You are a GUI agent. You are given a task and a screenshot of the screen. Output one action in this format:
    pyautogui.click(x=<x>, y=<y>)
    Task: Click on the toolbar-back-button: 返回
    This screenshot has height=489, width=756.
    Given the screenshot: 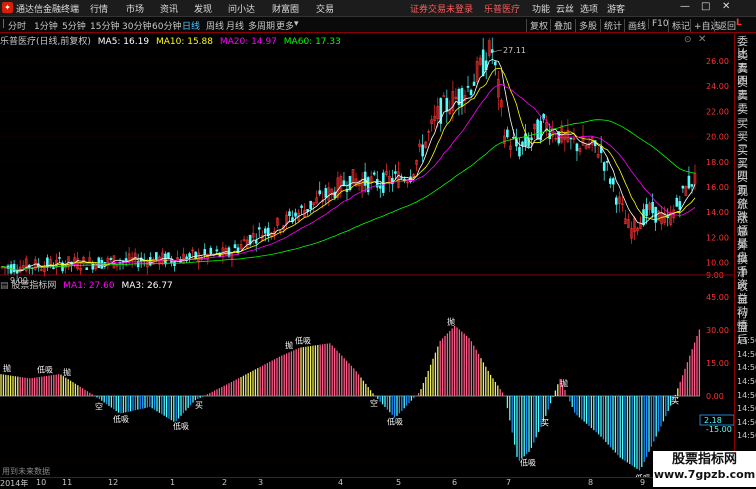 What is the action you would take?
    pyautogui.click(x=725, y=25)
    